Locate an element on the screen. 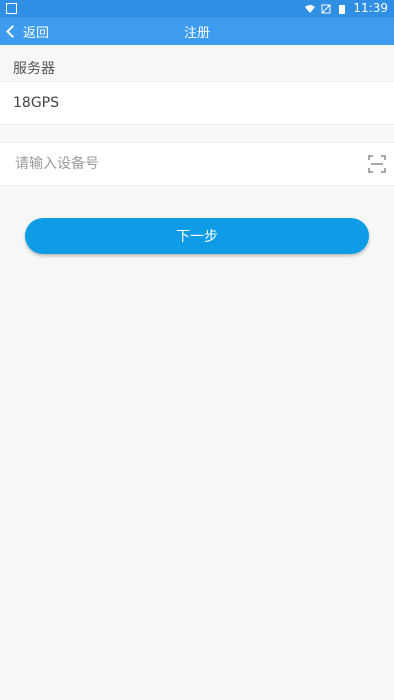 Image resolution: width=394 pixels, height=700 pixels. app-bar: 返回 注册 is located at coordinates (197, 31).